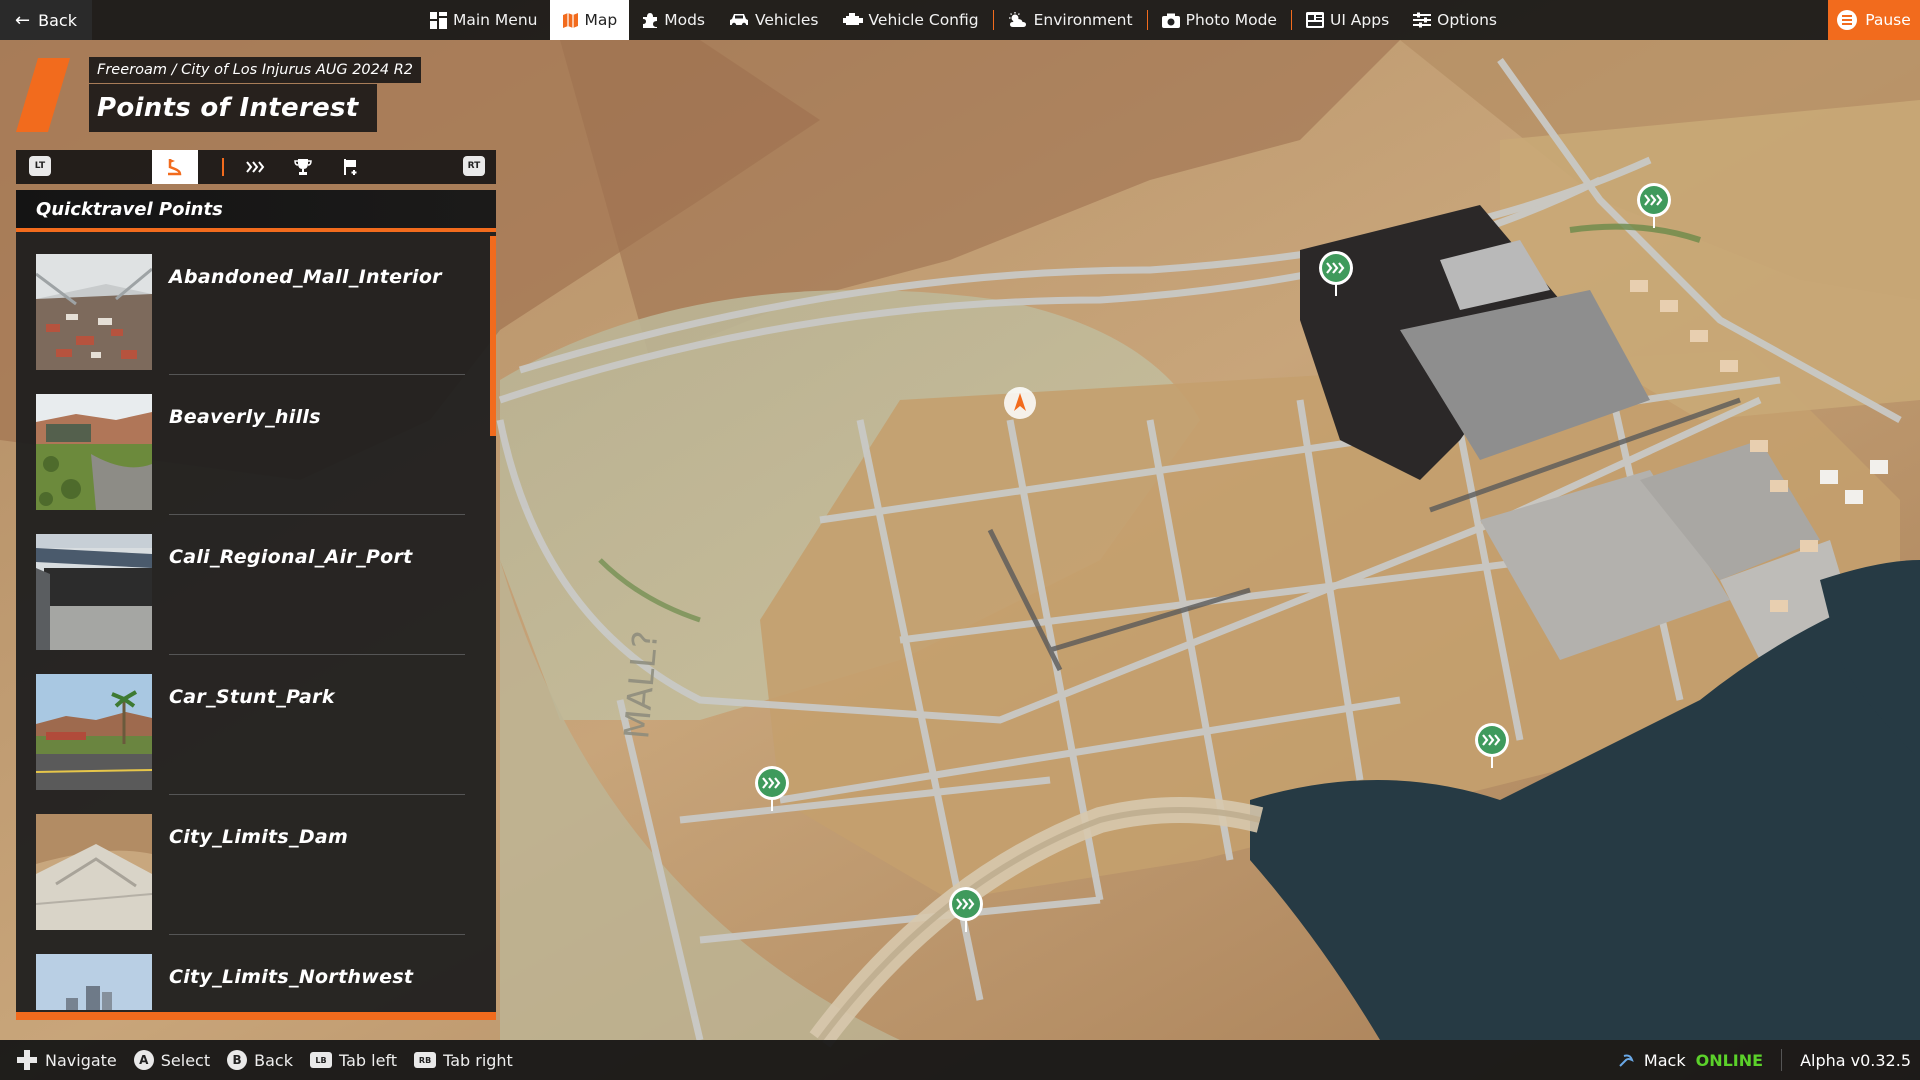  I want to click on hint-tab-right: RB Tab right, so click(463, 1060).